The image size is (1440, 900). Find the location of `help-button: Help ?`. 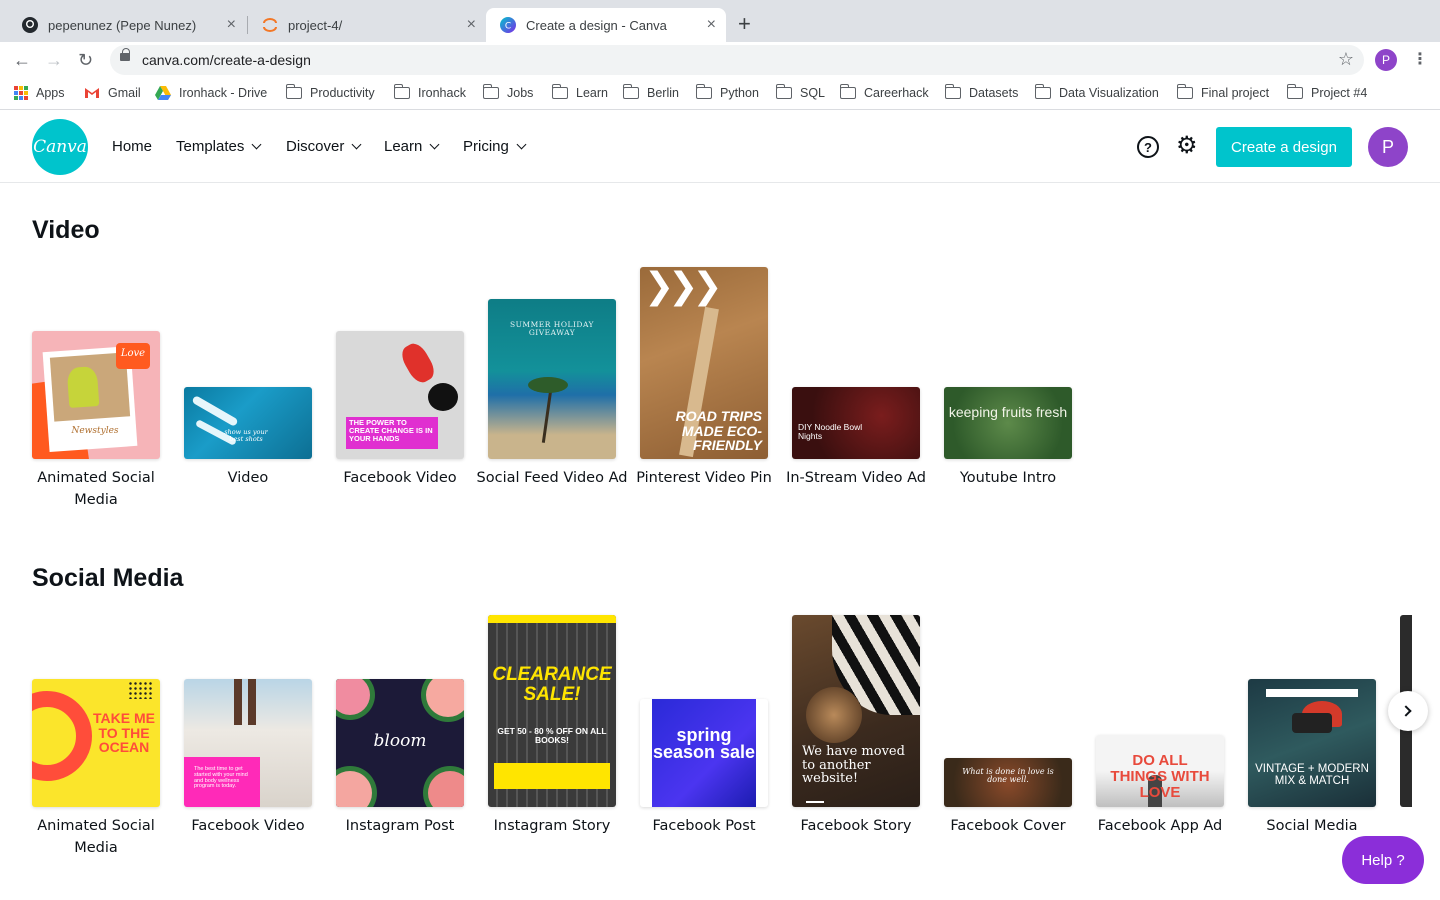

help-button: Help ? is located at coordinates (1383, 860).